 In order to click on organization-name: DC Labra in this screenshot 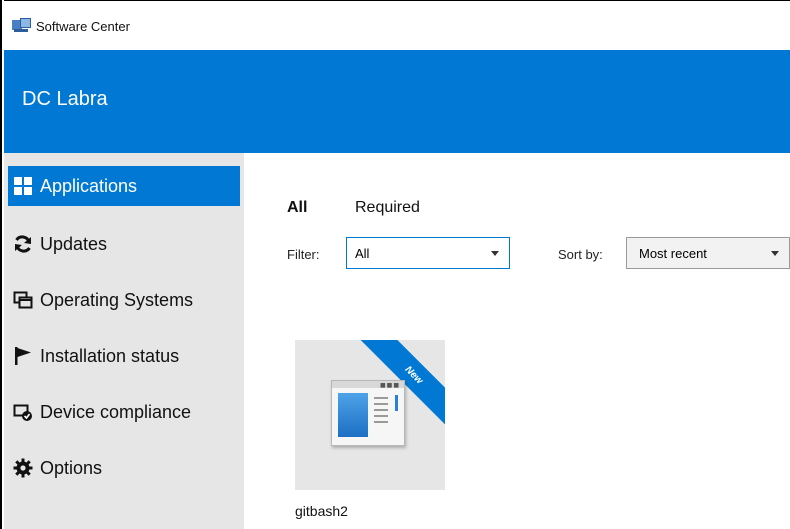, I will do `click(65, 99)`.